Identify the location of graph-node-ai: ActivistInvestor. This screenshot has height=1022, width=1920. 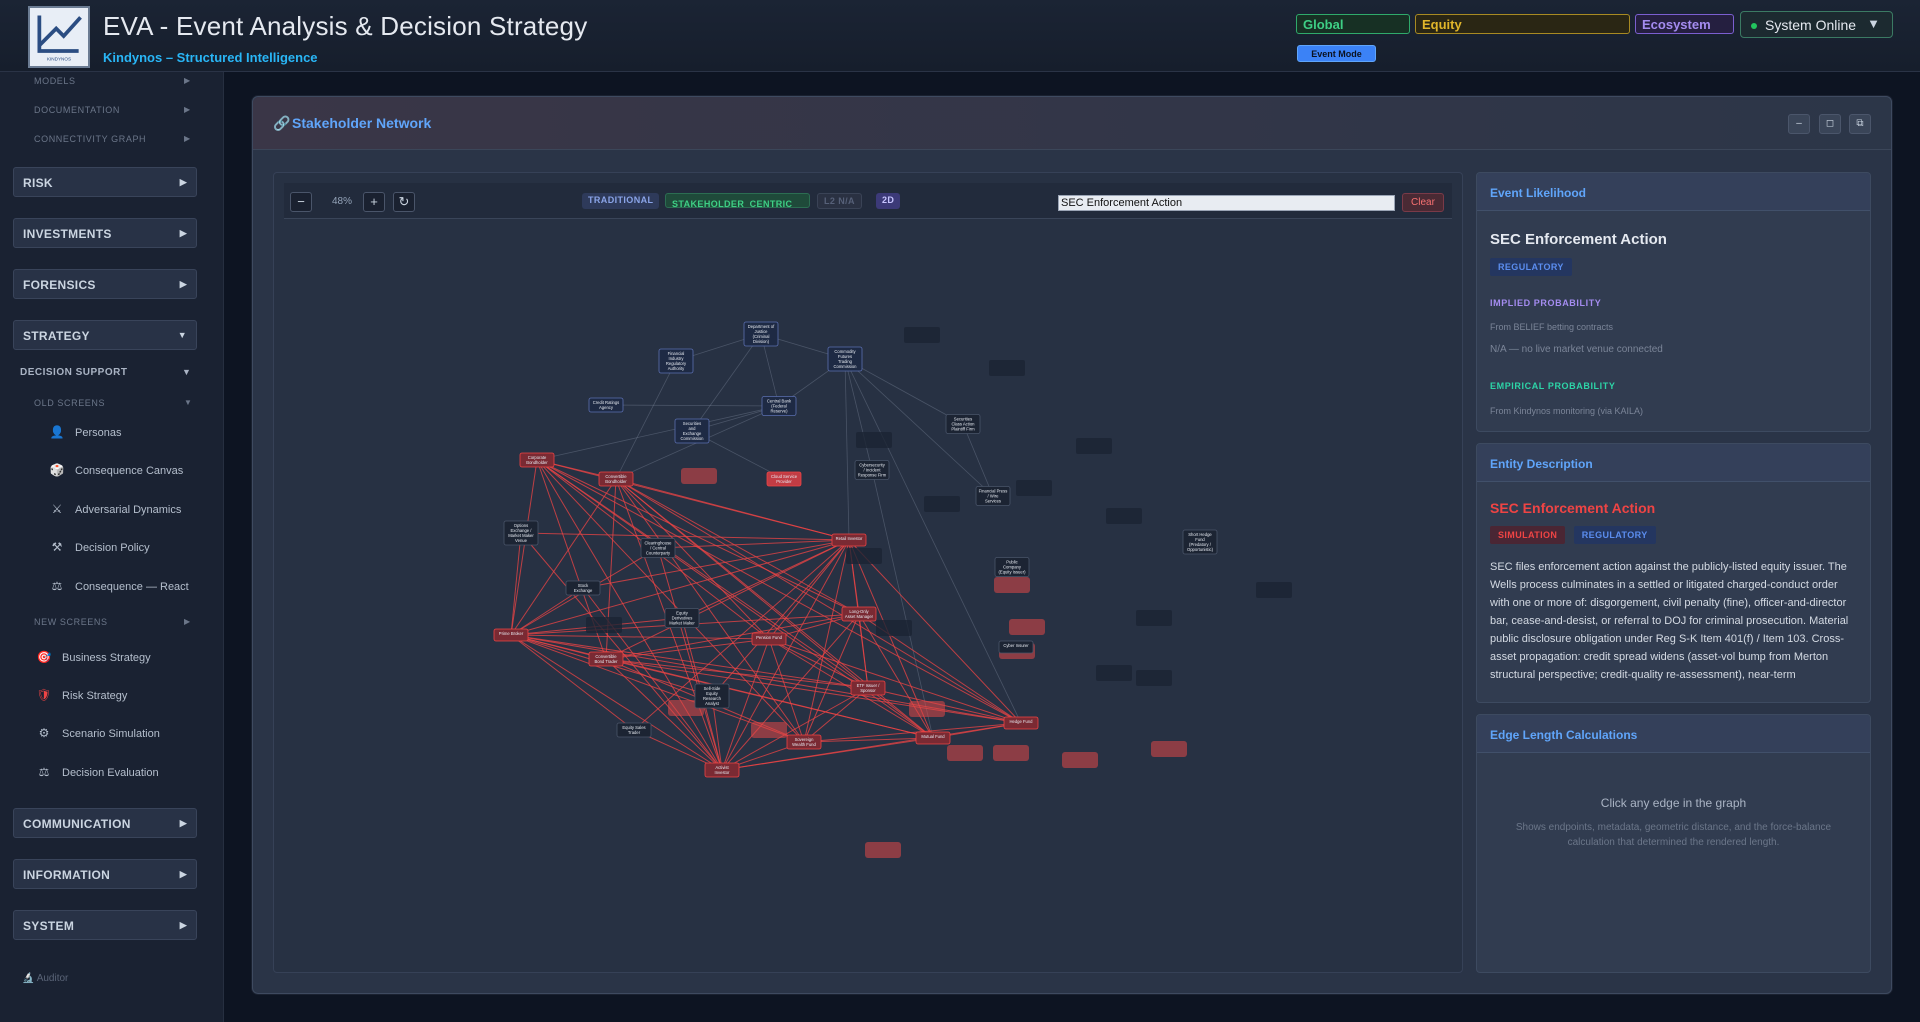
(722, 770).